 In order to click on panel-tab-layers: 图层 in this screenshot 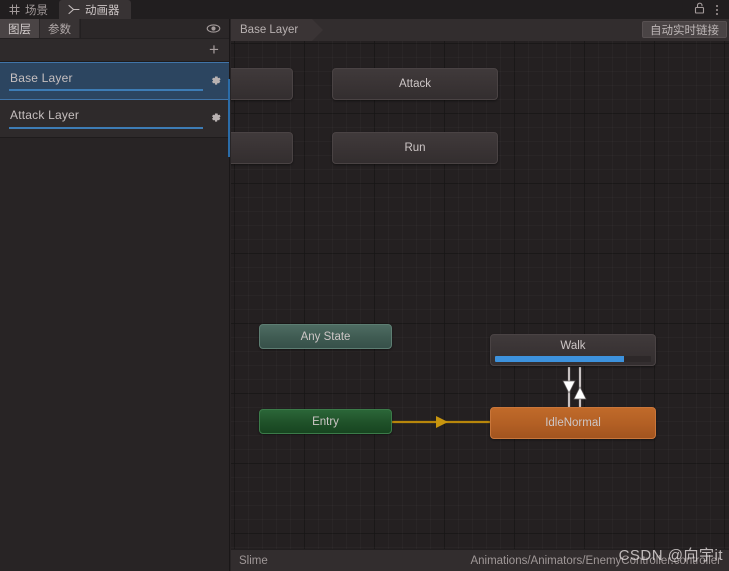, I will do `click(20, 28)`.